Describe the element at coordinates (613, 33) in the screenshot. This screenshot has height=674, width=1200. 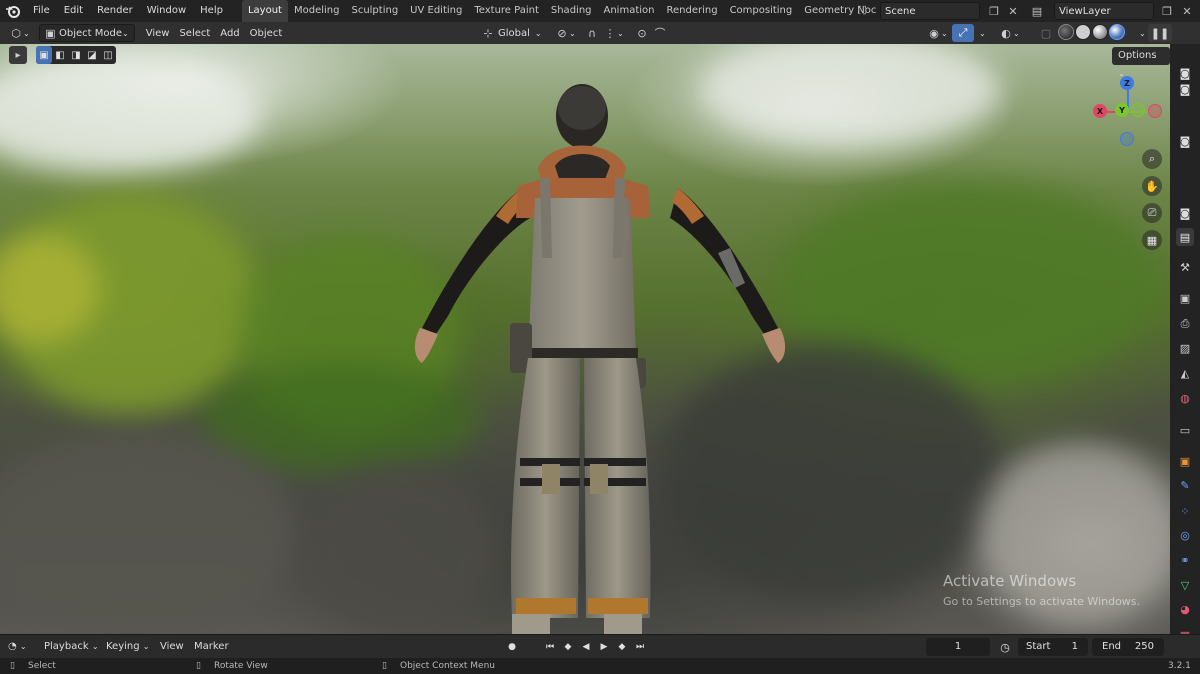
I see `snap-target-dropdown: ⋮ ⌄` at that location.